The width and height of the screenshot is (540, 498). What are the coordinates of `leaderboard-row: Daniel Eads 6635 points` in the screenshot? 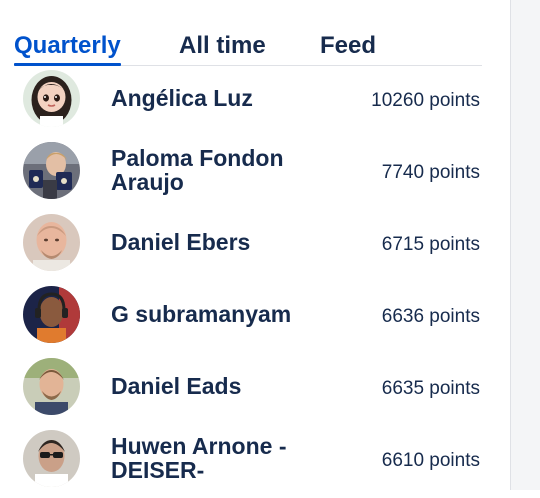 It's located at (250, 390).